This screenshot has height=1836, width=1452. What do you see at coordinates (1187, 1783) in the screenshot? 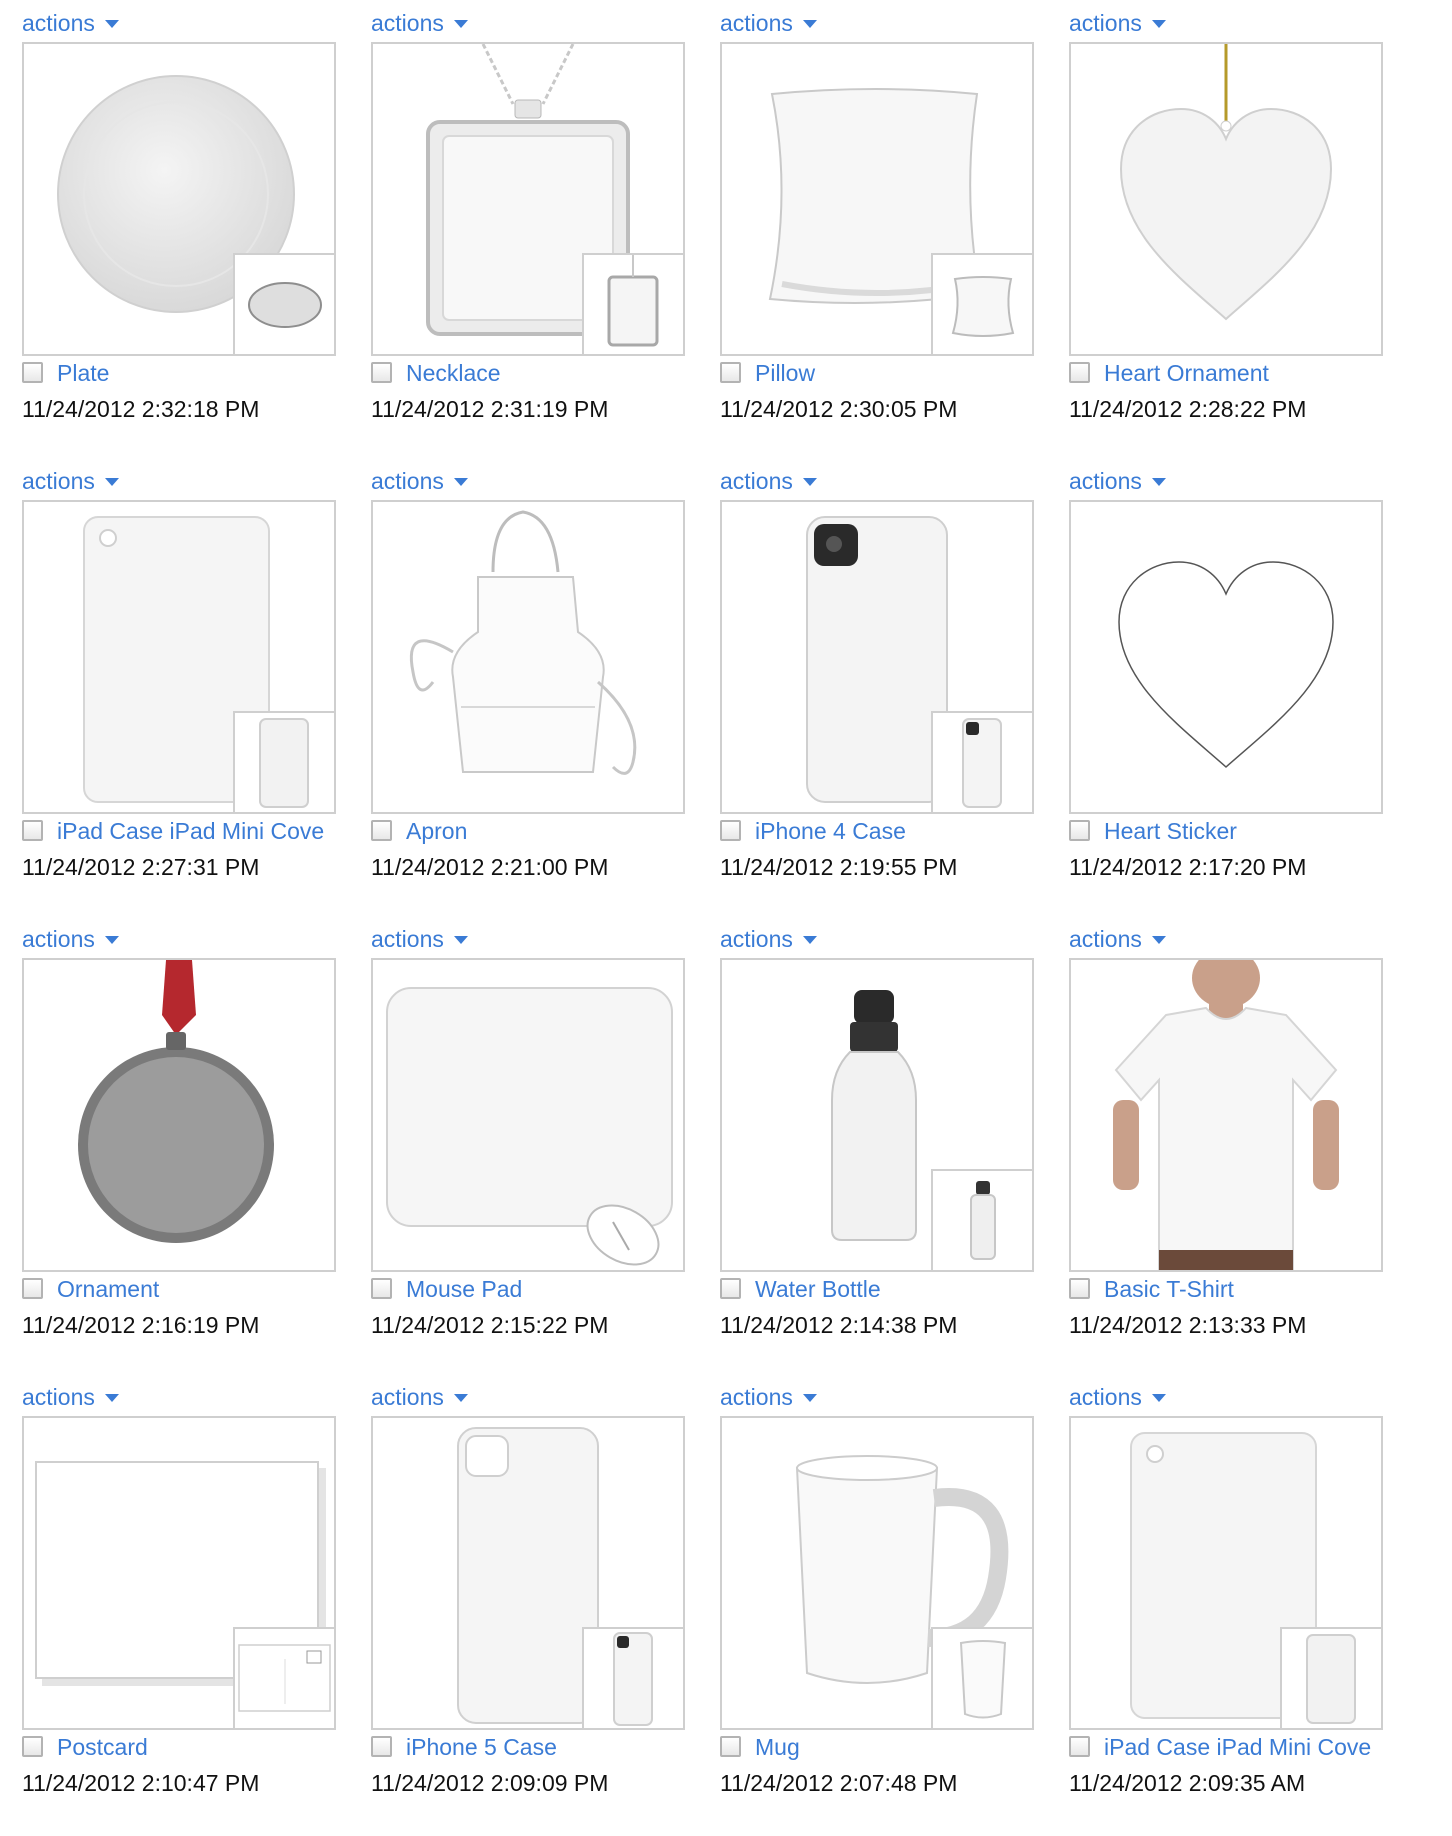
I see `product-date: 11/24/2012 2:09:35 AM` at bounding box center [1187, 1783].